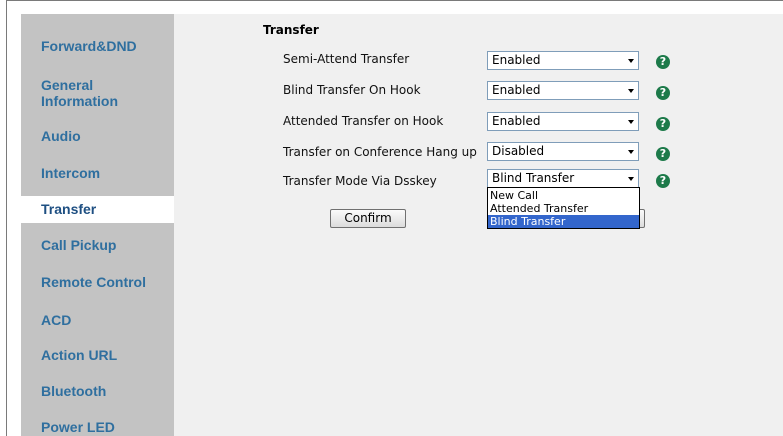 The width and height of the screenshot is (783, 436). I want to click on dropdown-option-attended-transfer: Attended Transfer, so click(563, 208).